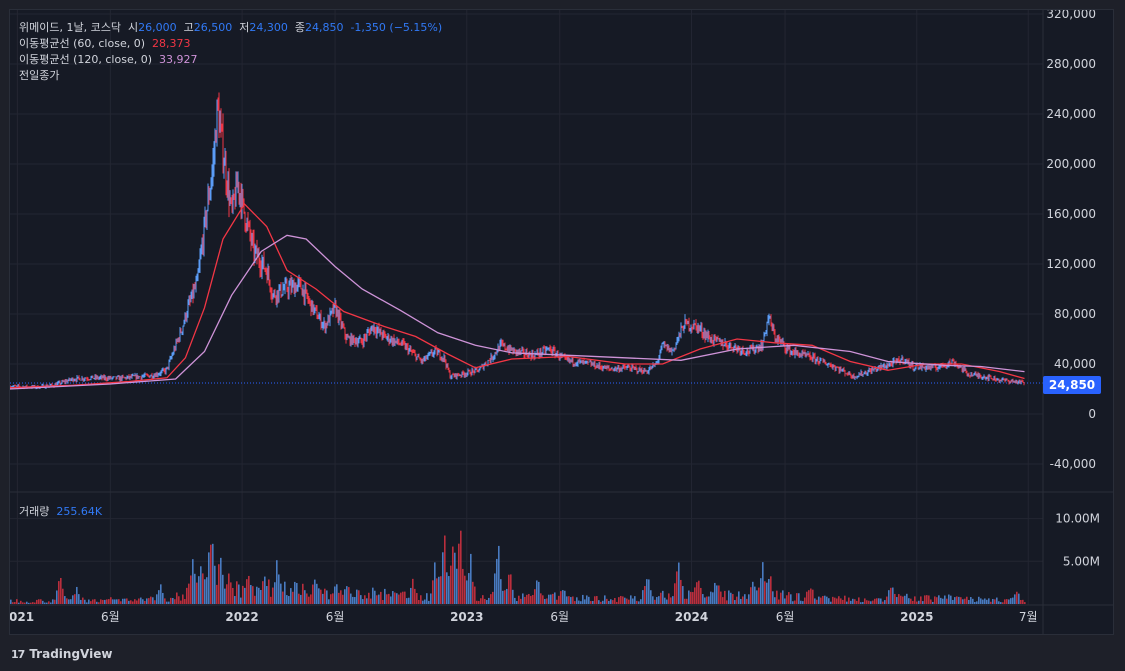  What do you see at coordinates (133, 27) in the screenshot?
I see `open-label: 시` at bounding box center [133, 27].